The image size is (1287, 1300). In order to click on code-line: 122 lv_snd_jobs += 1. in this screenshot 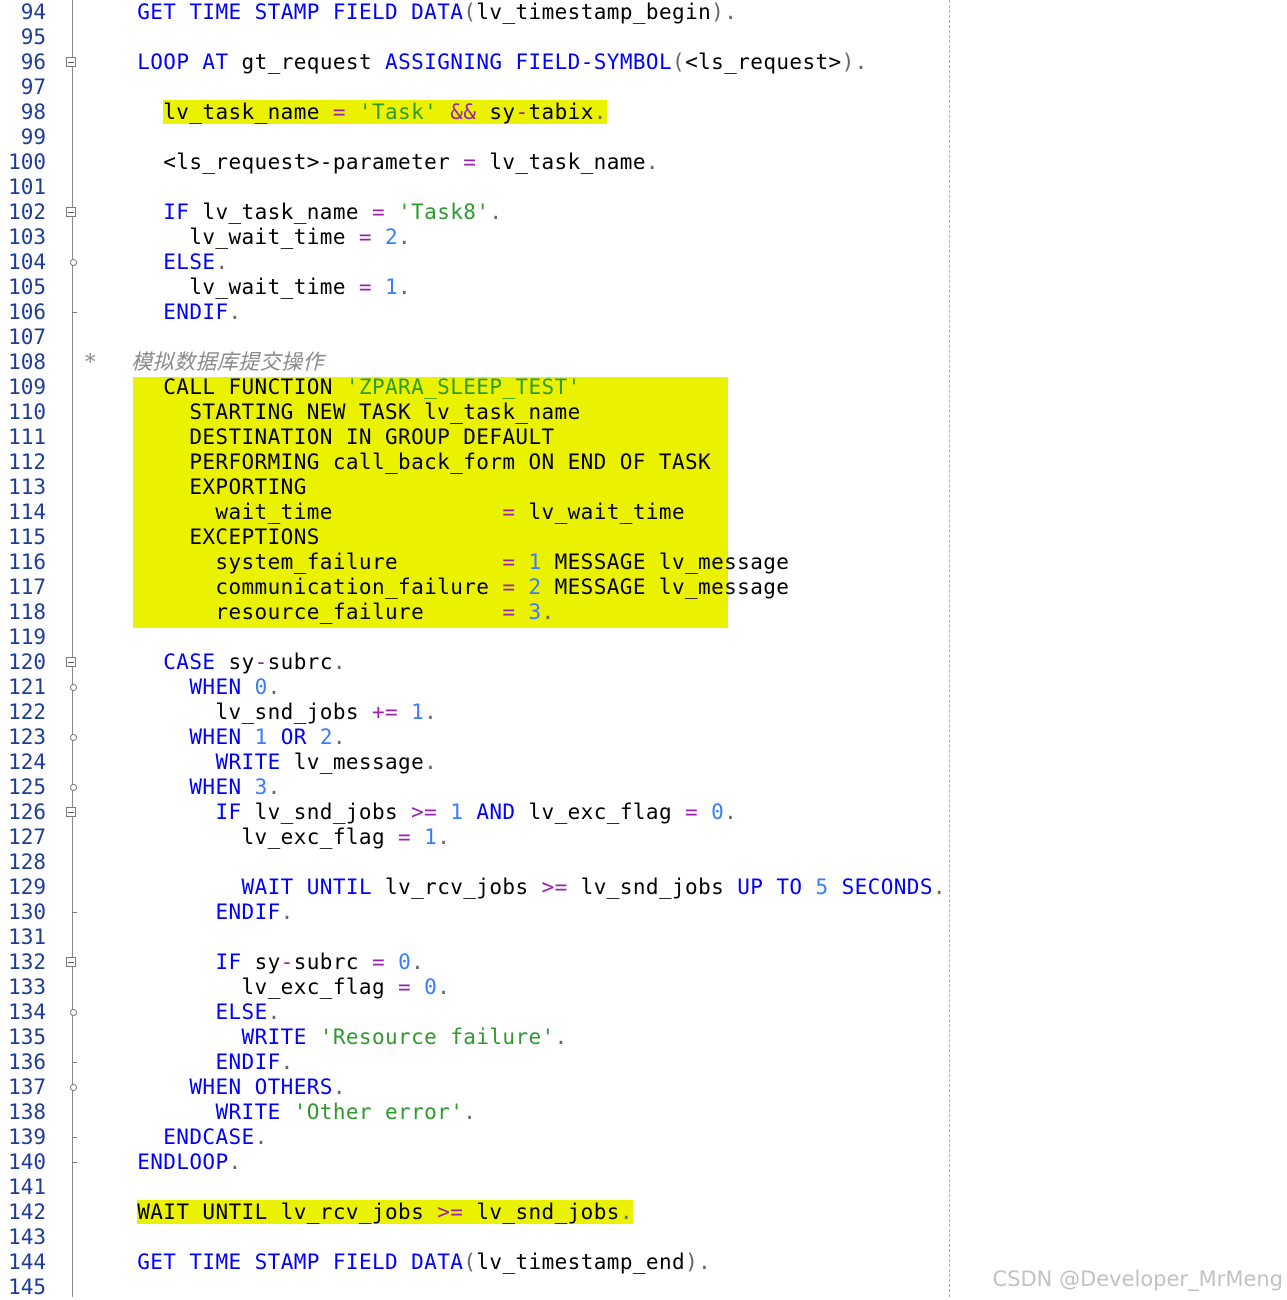, I will do `click(474, 712)`.